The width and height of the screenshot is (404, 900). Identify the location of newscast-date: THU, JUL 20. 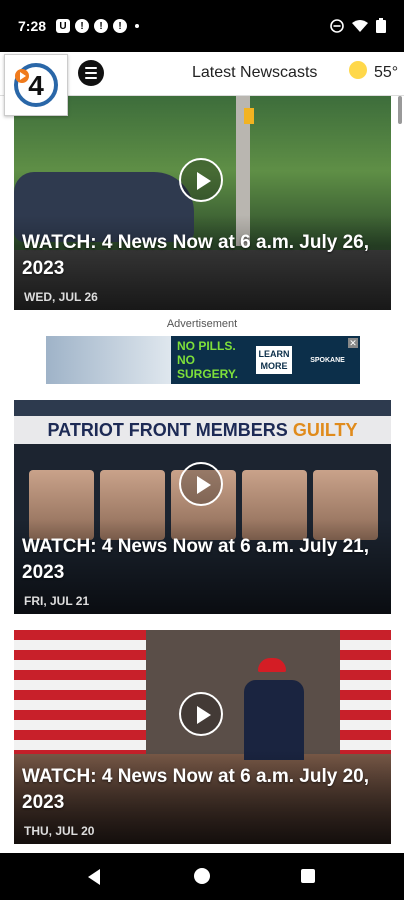
(59, 831).